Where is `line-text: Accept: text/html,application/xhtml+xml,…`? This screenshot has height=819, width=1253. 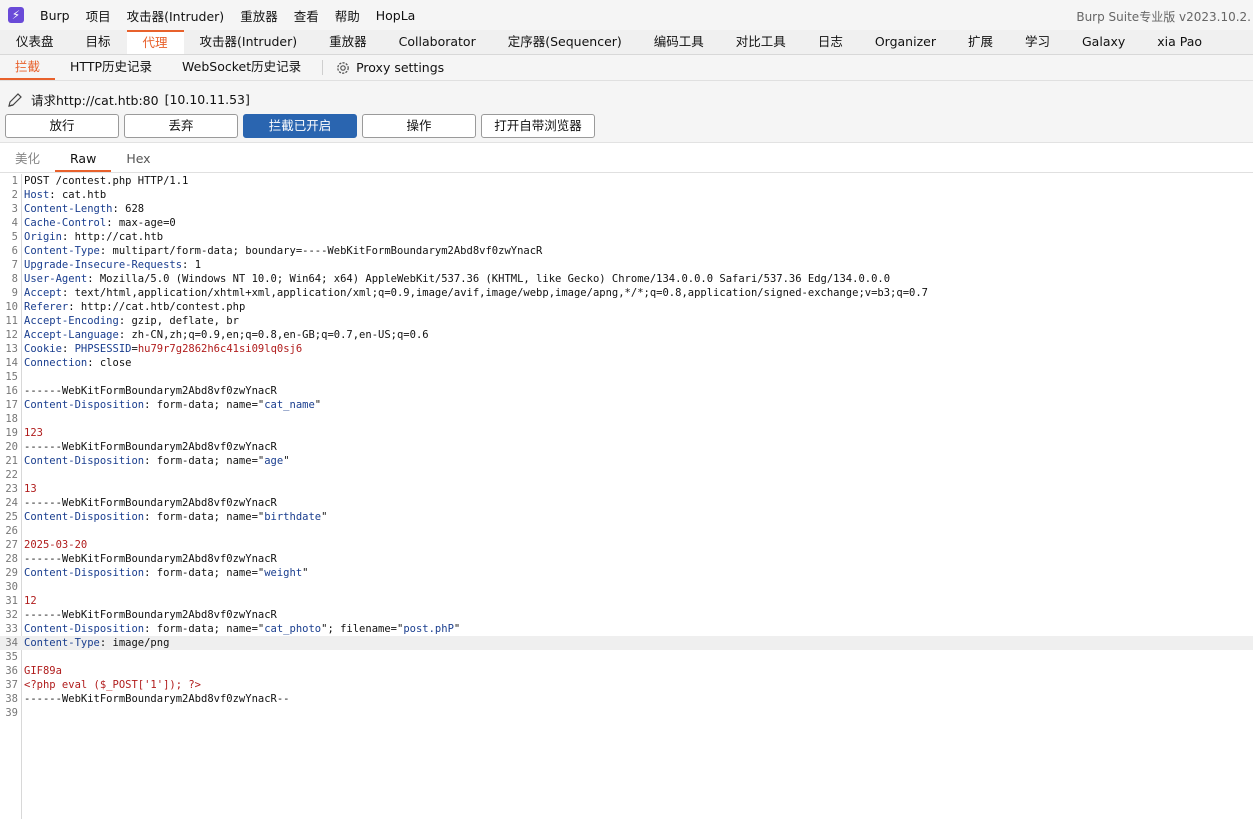 line-text: Accept: text/html,application/xhtml+xml,… is located at coordinates (476, 293).